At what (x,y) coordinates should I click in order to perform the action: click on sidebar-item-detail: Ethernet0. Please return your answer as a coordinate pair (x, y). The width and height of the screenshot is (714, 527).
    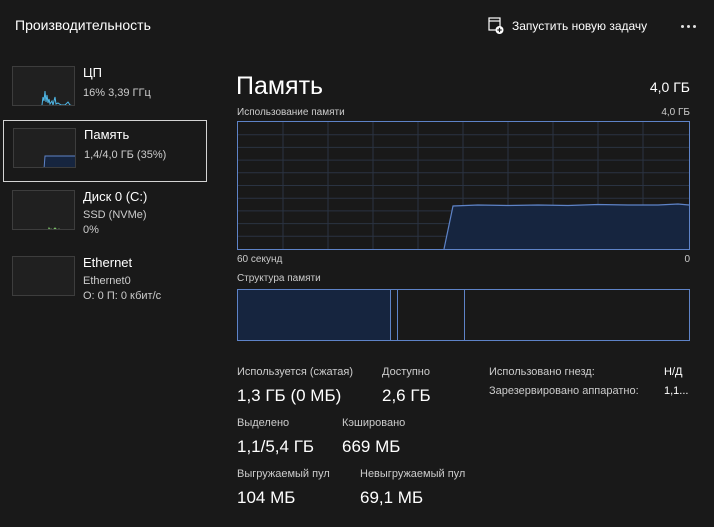
    Looking at the image, I should click on (107, 281).